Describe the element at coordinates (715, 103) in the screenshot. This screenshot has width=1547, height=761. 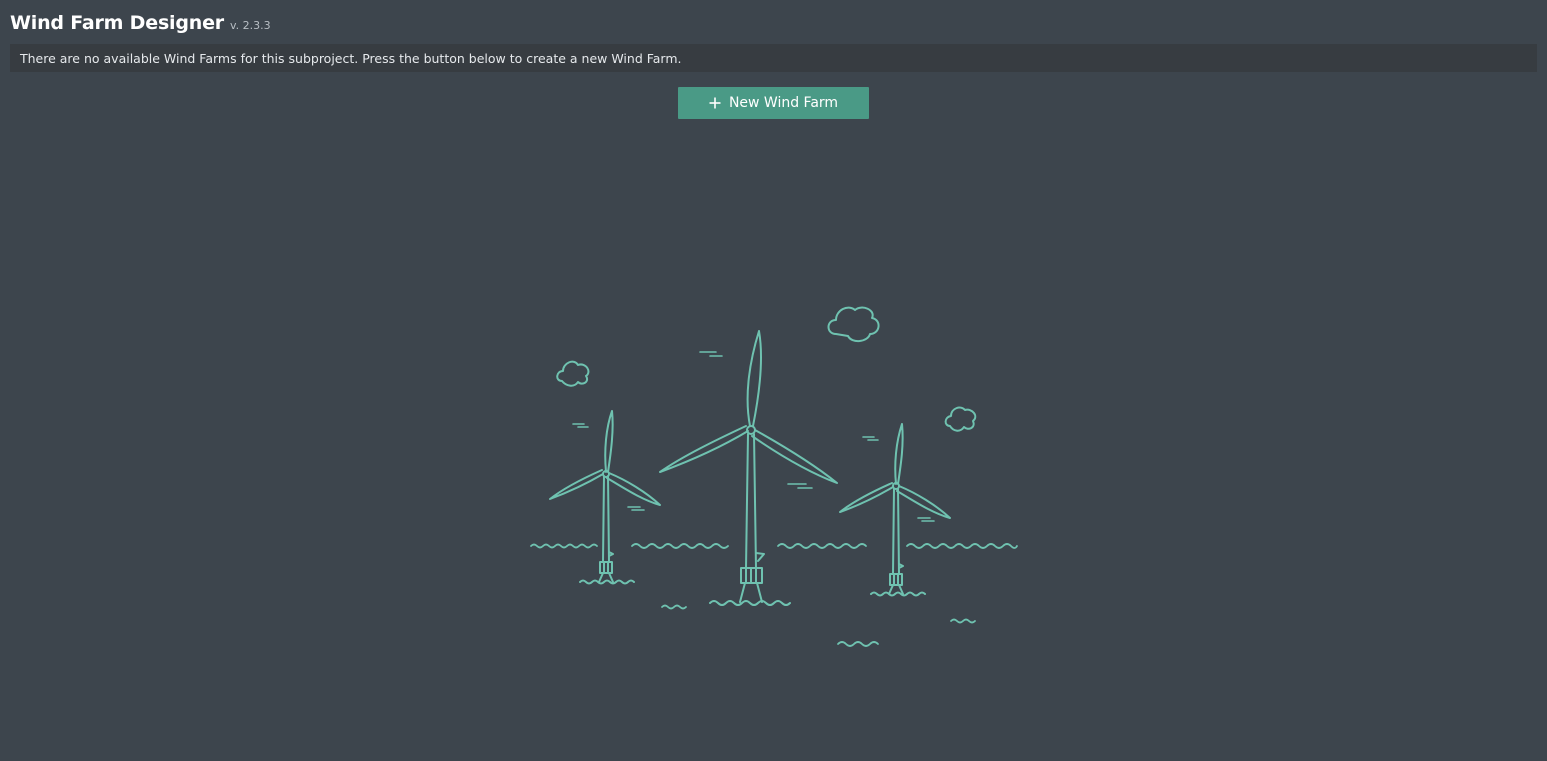
I see `plus-icon` at that location.